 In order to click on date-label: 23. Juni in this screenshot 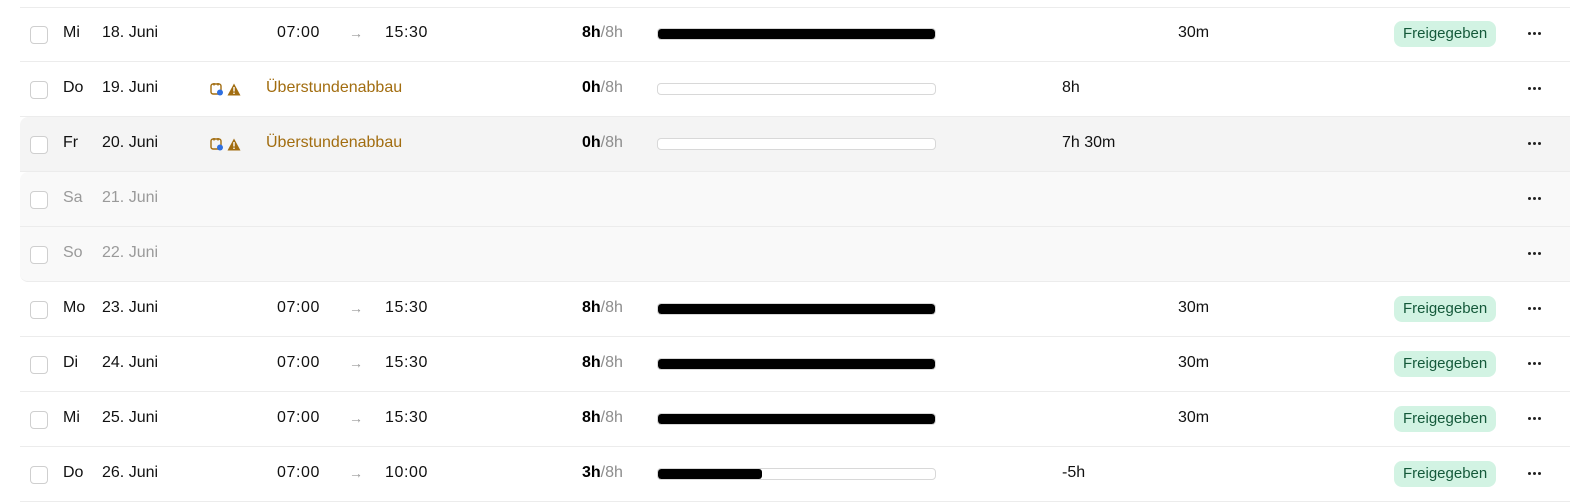, I will do `click(130, 307)`.